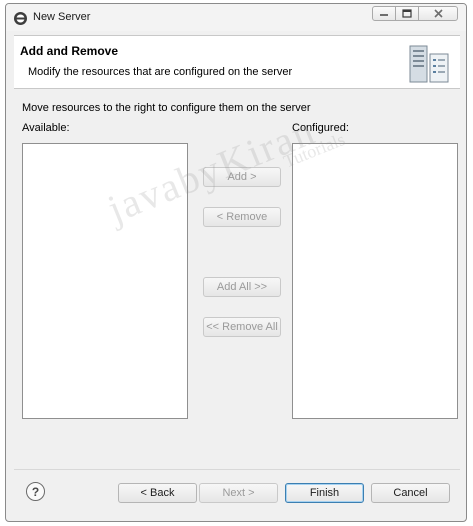  I want to click on title-bar: New Server, so click(236, 17).